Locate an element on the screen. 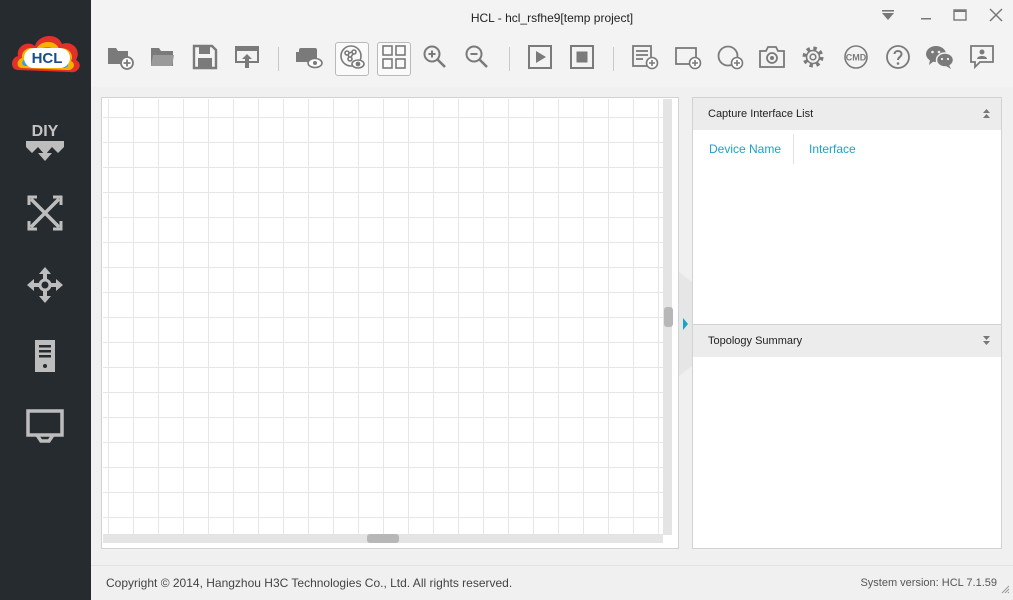 This screenshot has width=1013, height=600. switch-arrows-icon is located at coordinates (45, 287).